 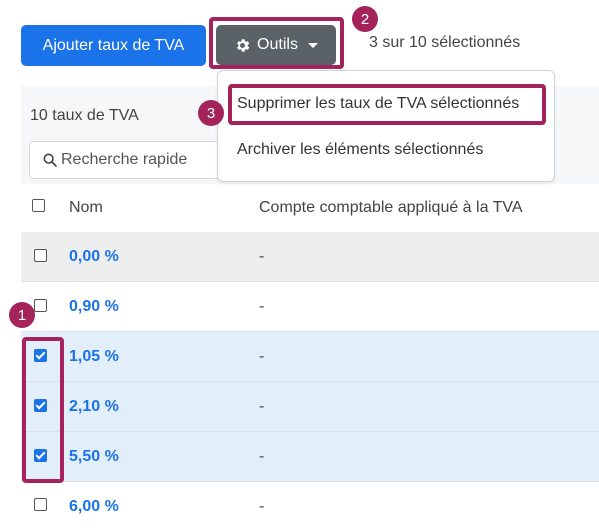 I want to click on selection-count: 3 sur 10 sélectionnés, so click(x=445, y=42).